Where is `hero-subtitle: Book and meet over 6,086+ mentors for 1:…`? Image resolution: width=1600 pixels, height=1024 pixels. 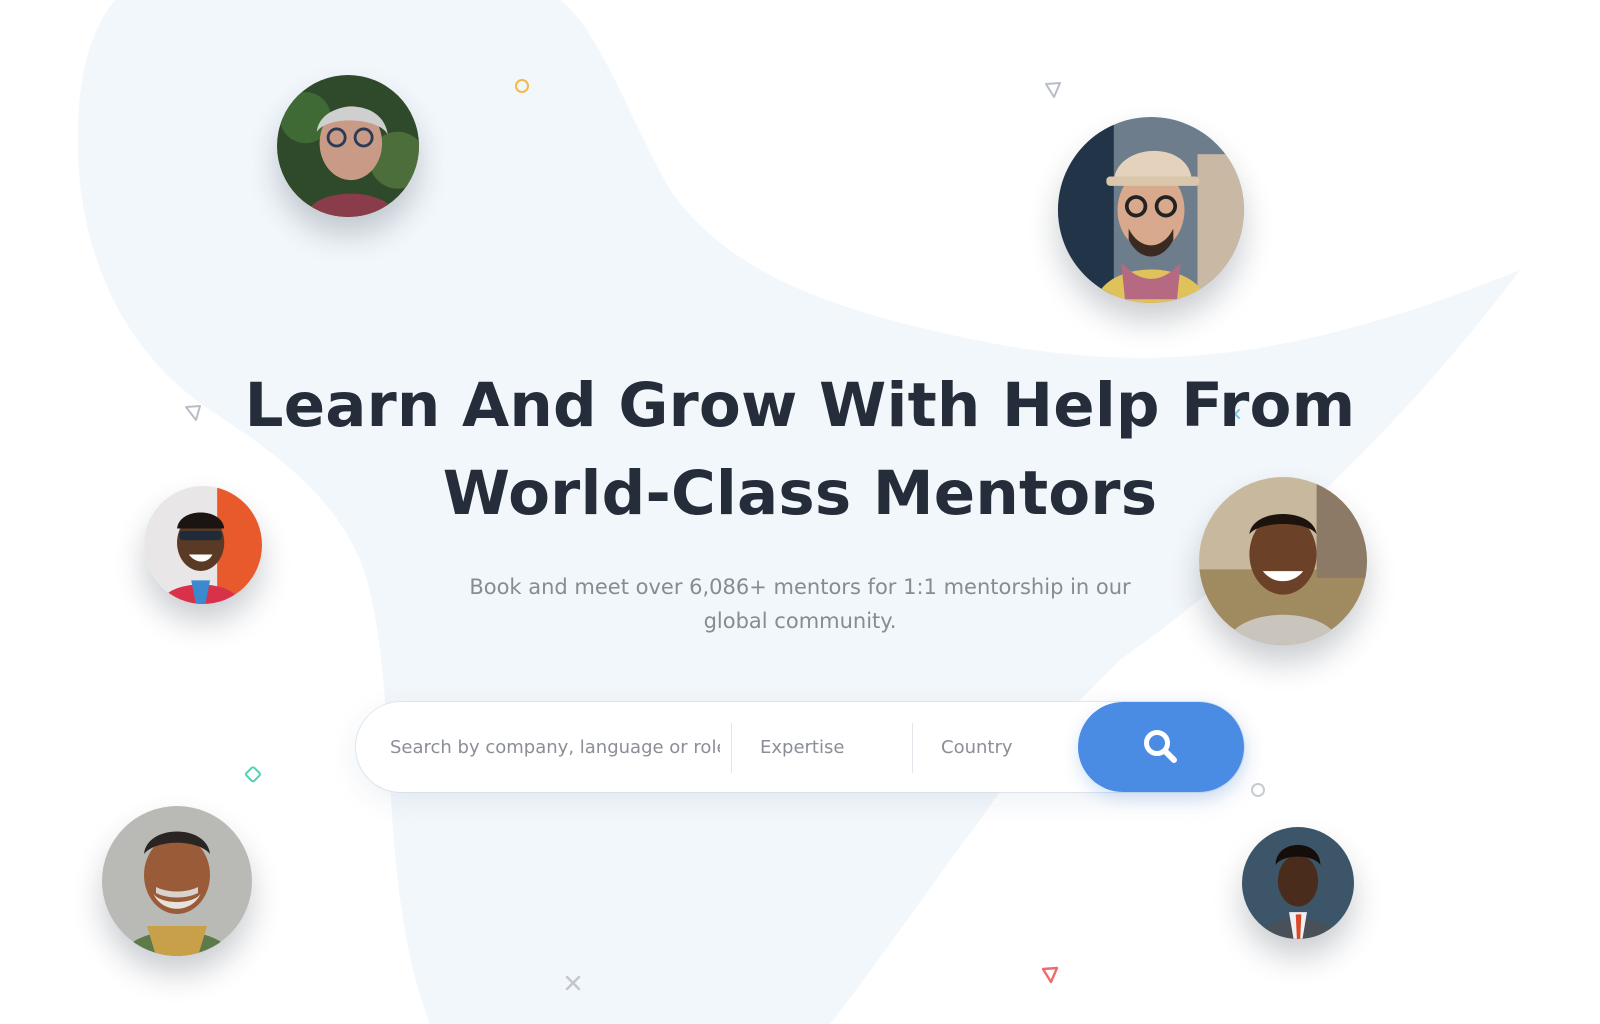
hero-subtitle: Book and meet over 6,086+ mentors for 1:… is located at coordinates (800, 604).